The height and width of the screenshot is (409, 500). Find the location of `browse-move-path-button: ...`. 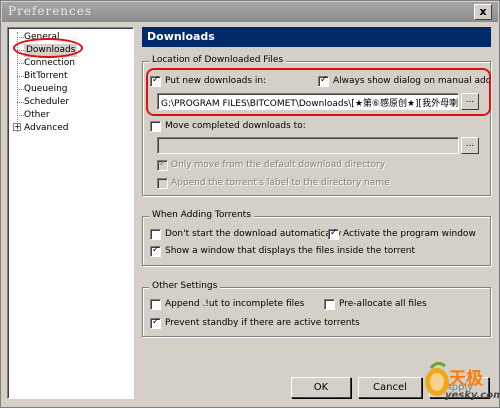

browse-move-path-button: ... is located at coordinates (470, 145).